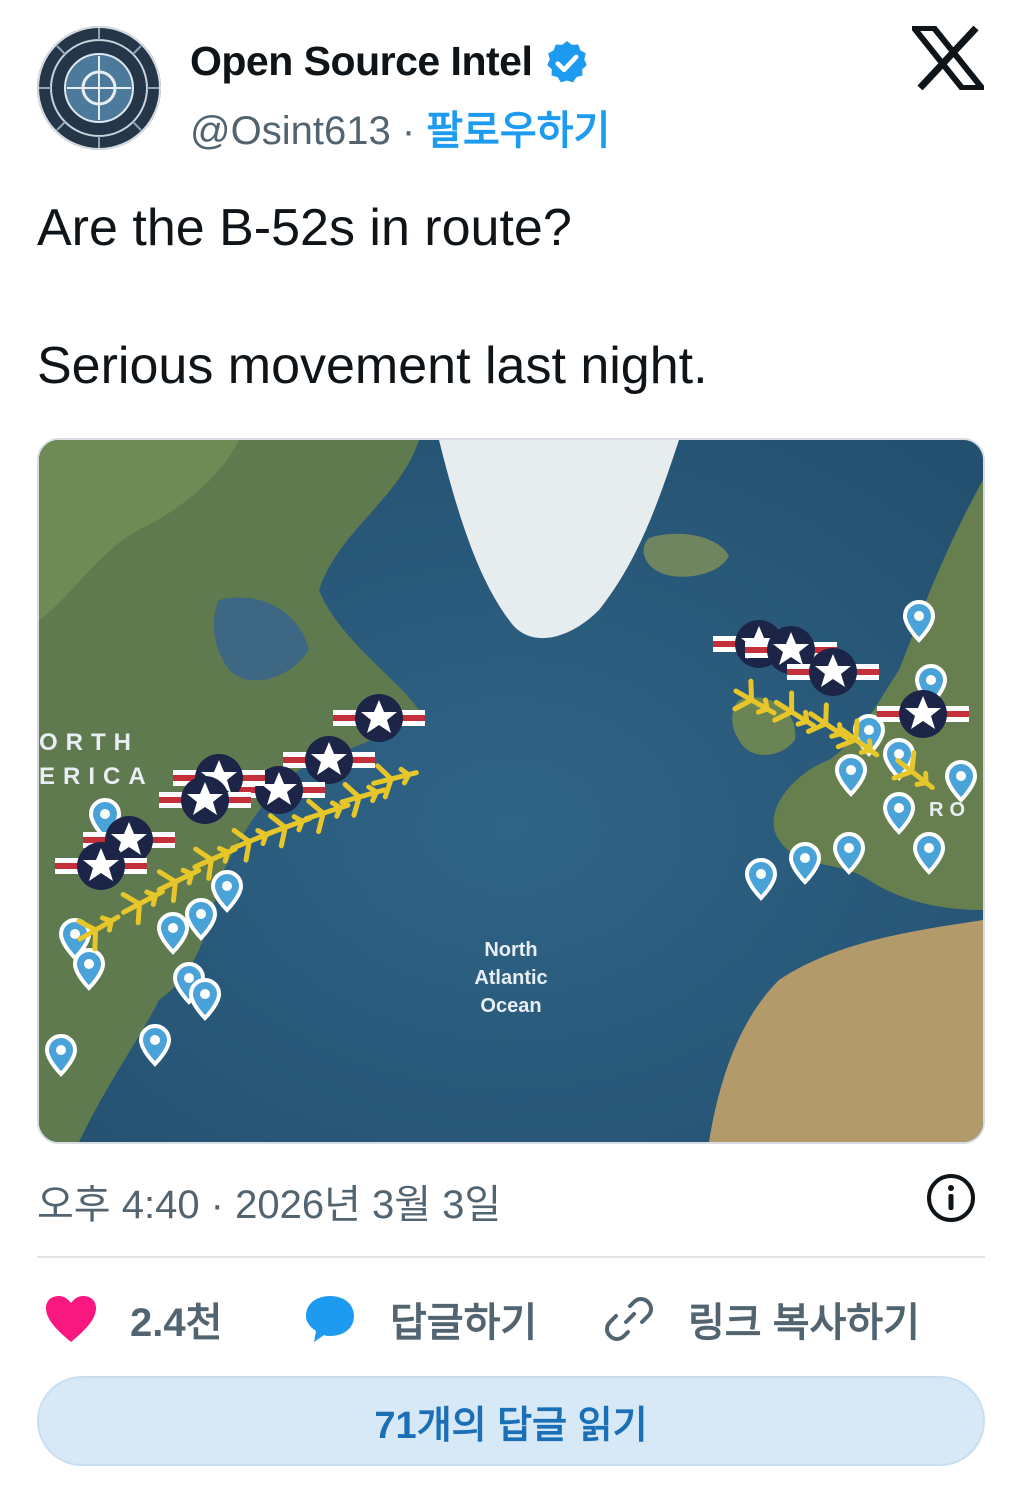  I want to click on continent-label-orth: ORTH, so click(89, 742).